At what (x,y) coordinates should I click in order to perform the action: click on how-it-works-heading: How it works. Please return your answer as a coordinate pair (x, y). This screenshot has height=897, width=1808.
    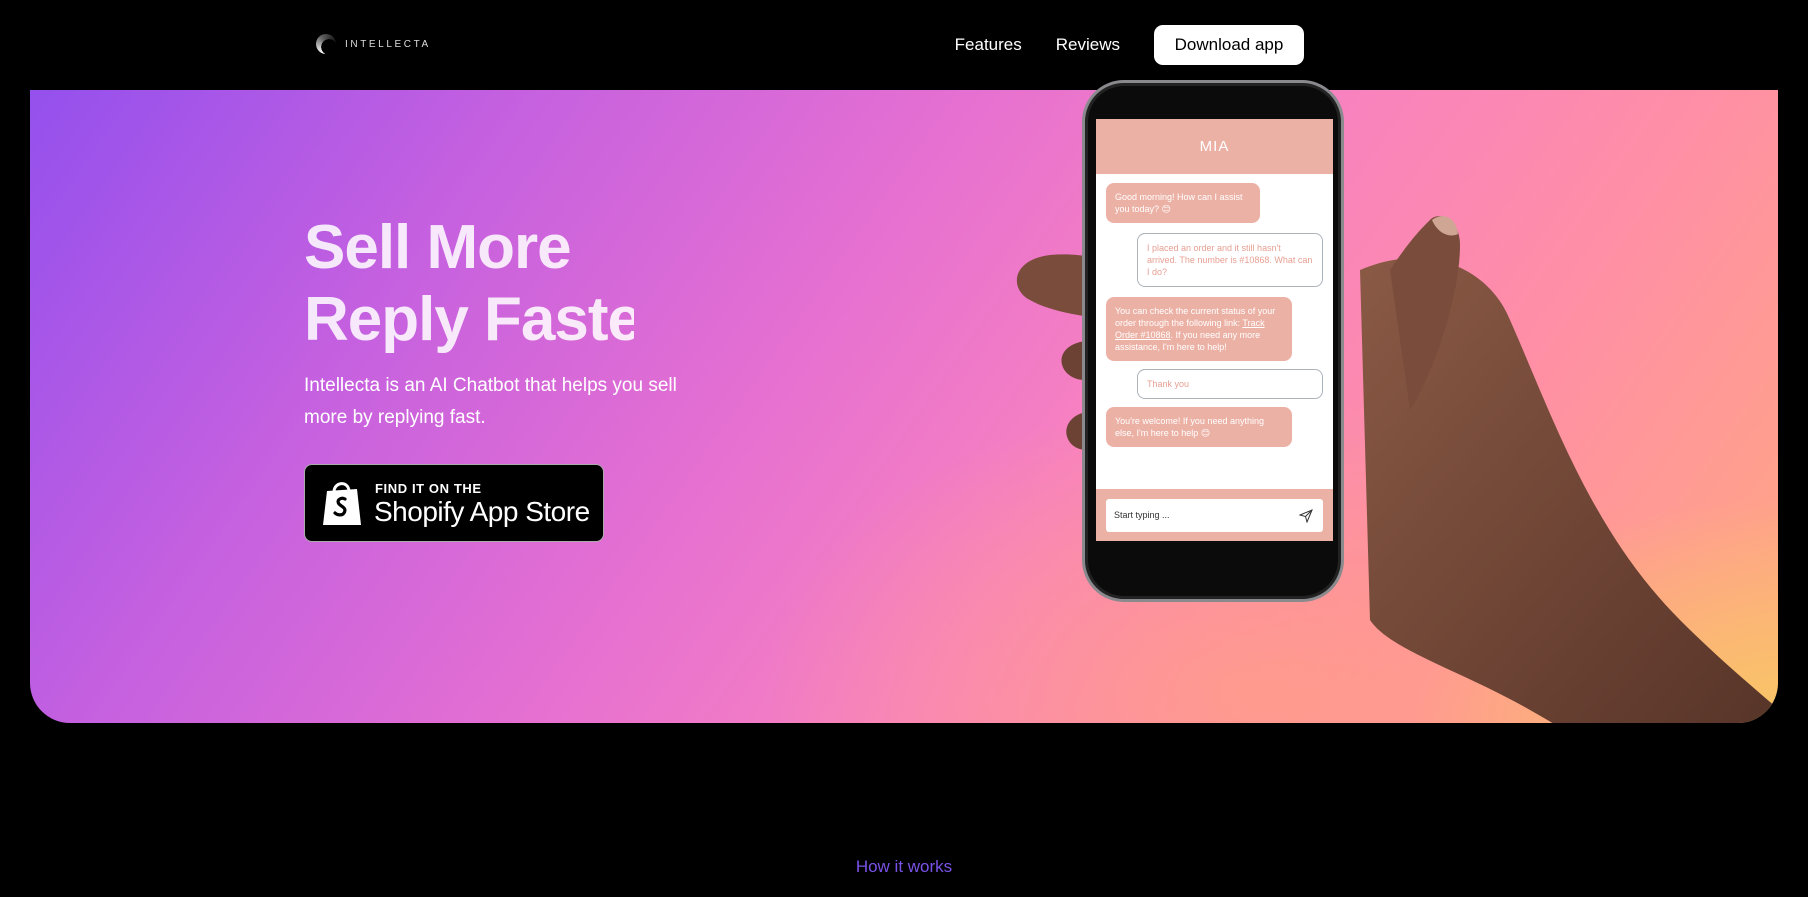
    Looking at the image, I should click on (904, 866).